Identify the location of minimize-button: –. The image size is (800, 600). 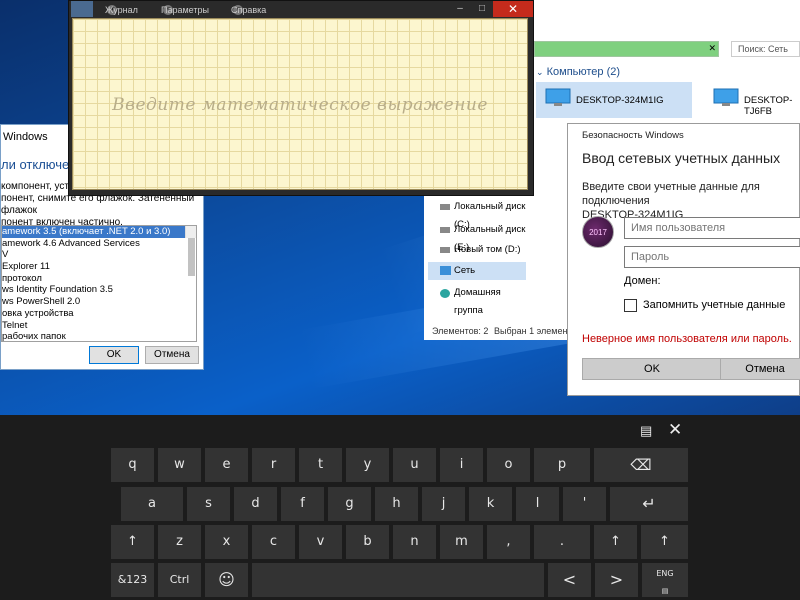
(460, 9).